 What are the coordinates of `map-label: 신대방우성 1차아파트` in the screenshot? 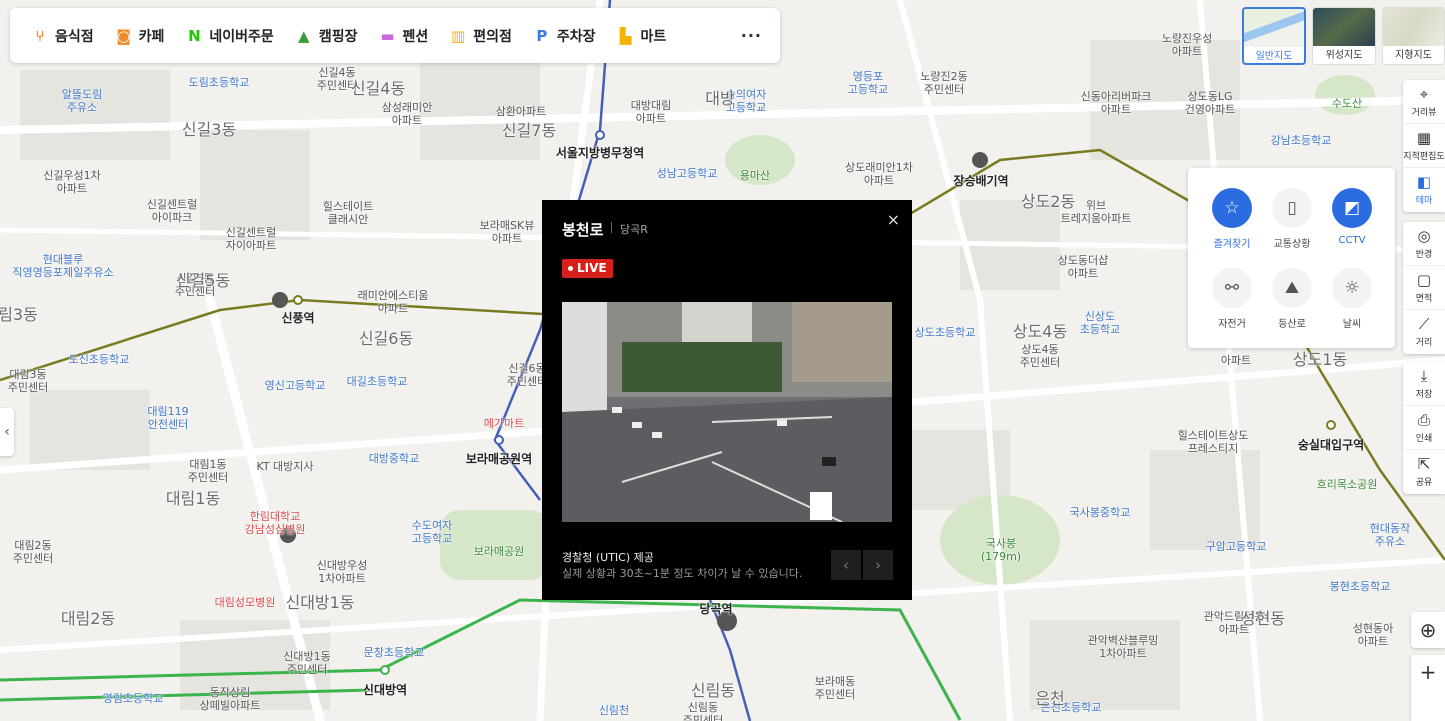 It's located at (342, 572).